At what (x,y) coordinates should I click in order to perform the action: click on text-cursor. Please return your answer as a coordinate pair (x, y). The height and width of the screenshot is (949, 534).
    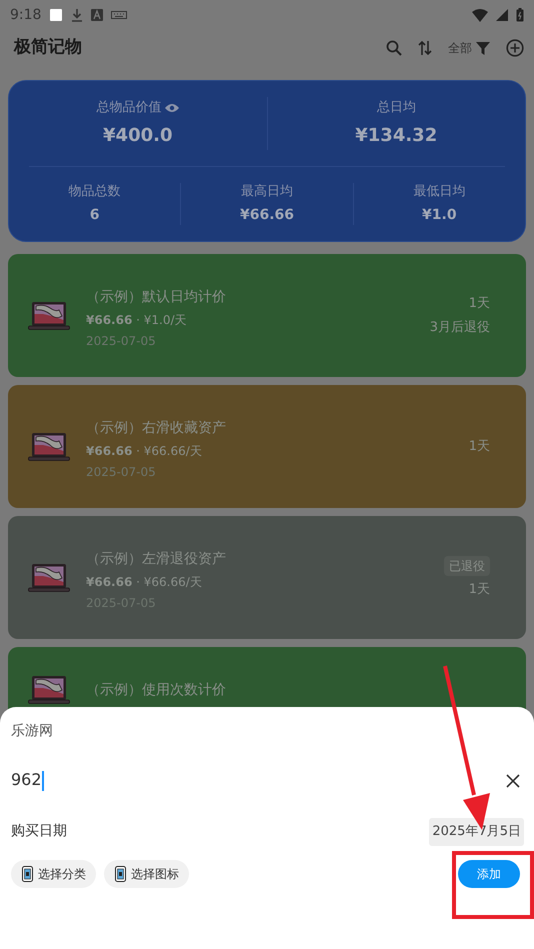
    Looking at the image, I should click on (43, 780).